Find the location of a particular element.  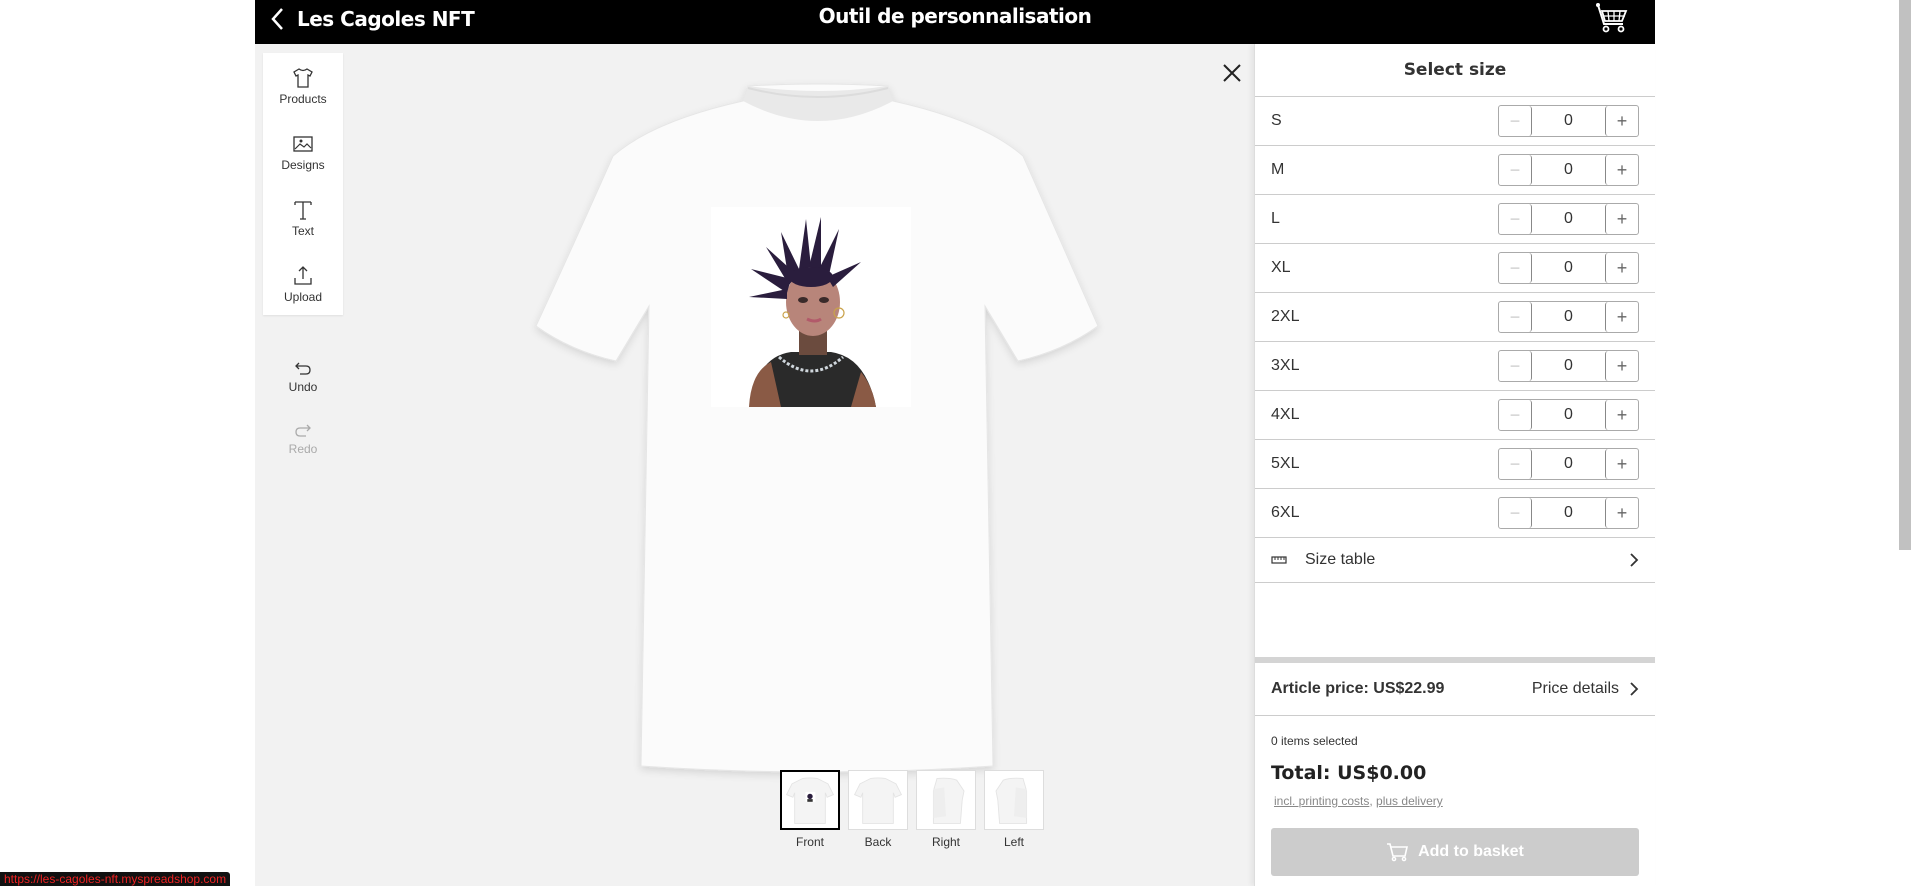

size-row-3xl: 3XL−+ is located at coordinates (1455, 366).